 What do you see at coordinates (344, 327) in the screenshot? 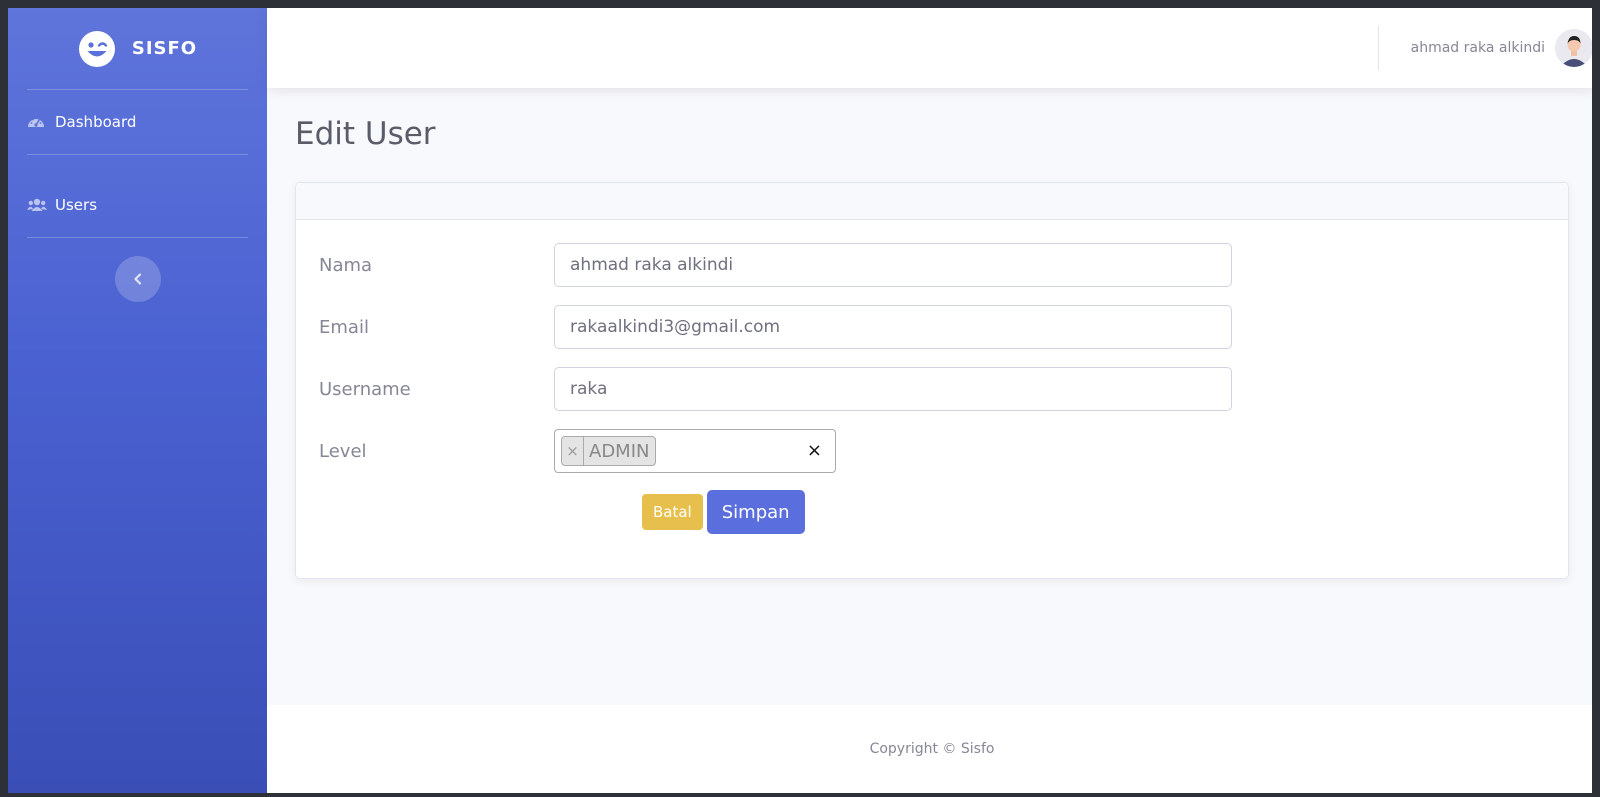
I see `email-label: Email` at bounding box center [344, 327].